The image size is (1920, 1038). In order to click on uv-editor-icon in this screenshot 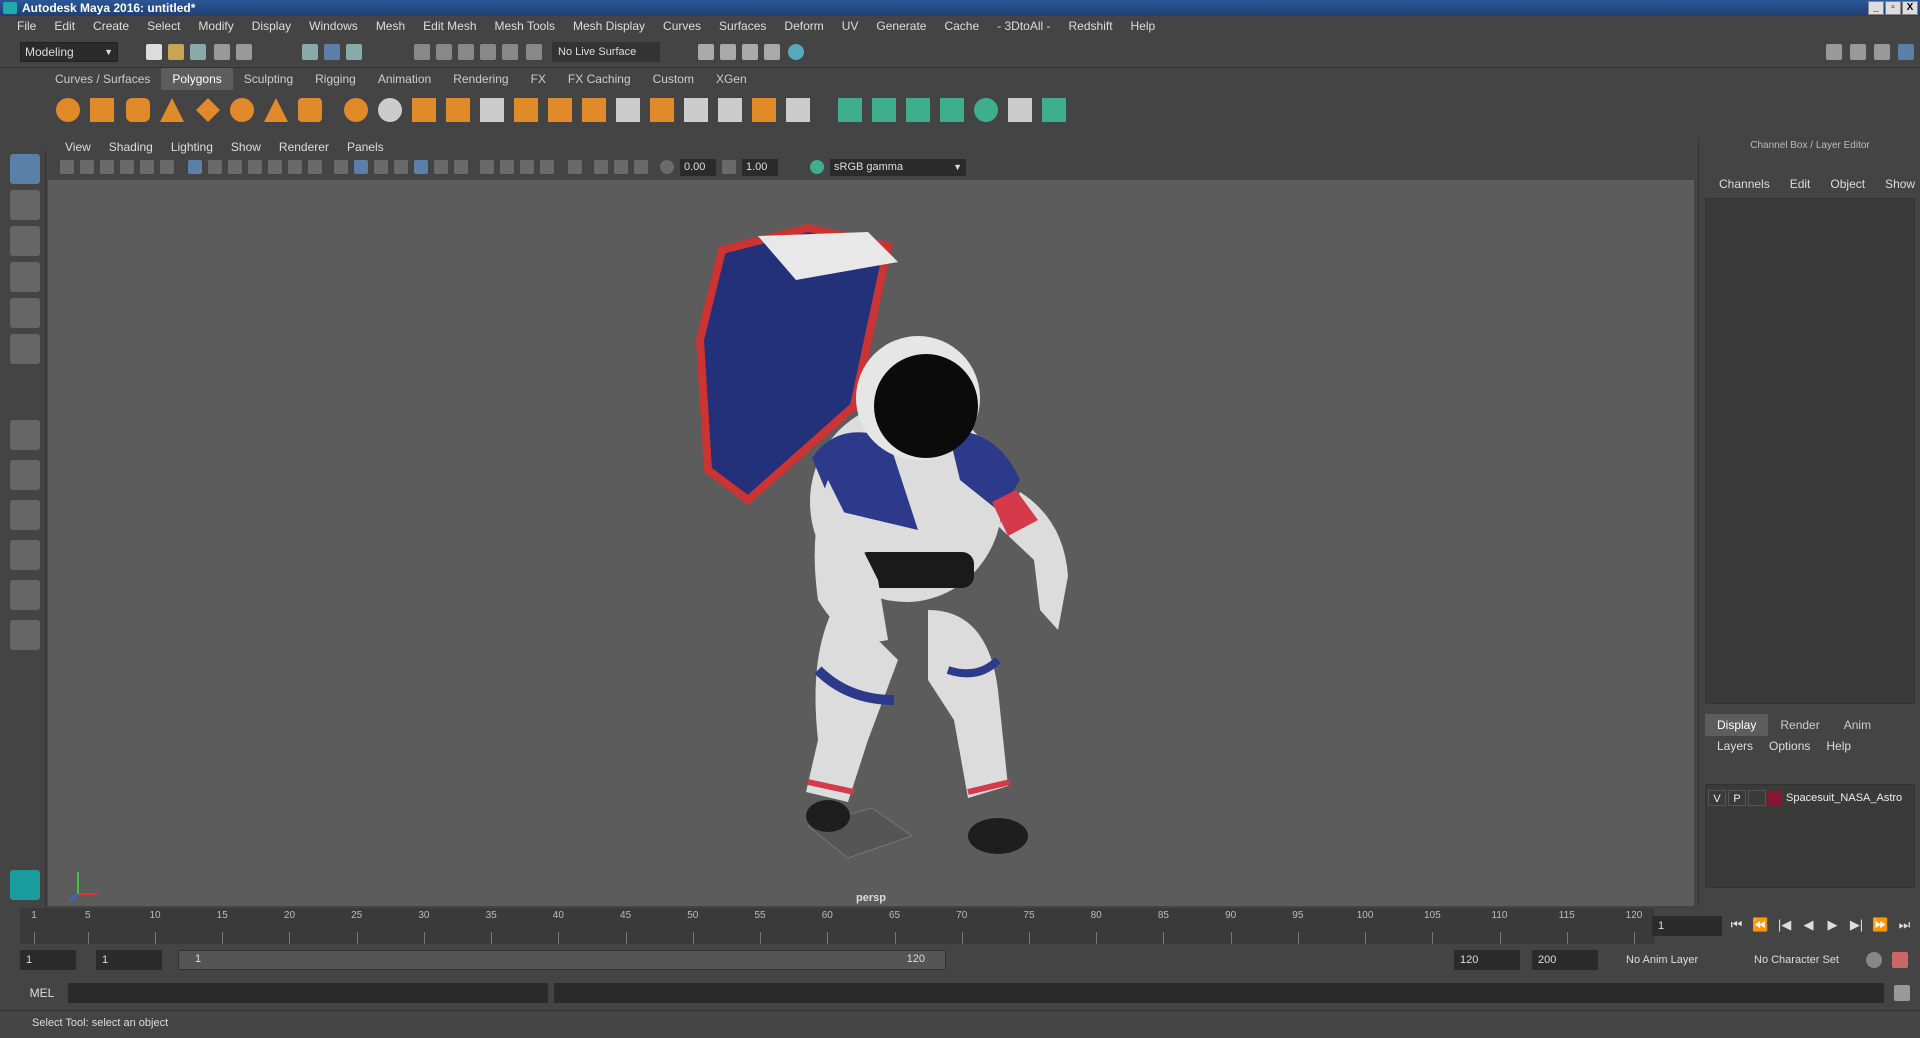, I will do `click(986, 110)`.